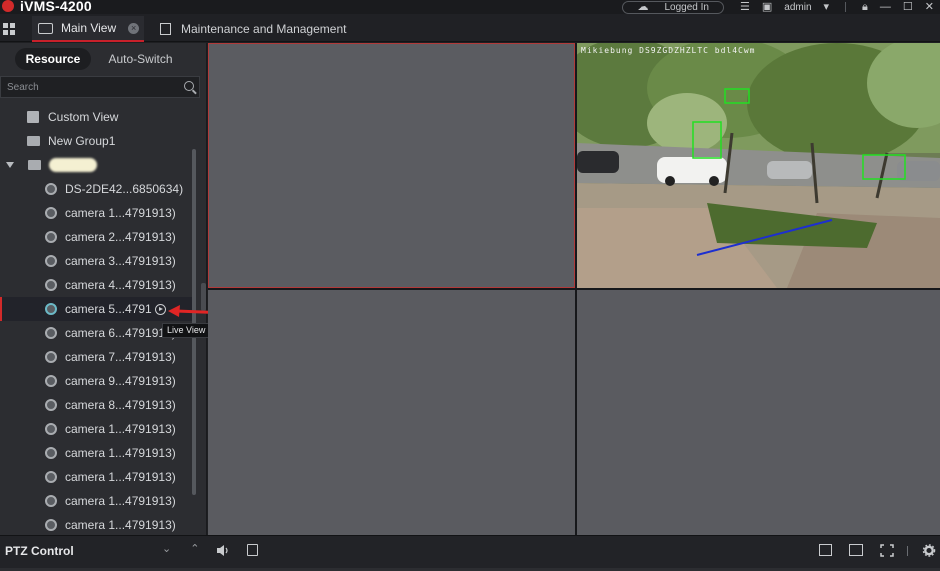 The image size is (940, 571). I want to click on app-title: iVMS-4200, so click(56, 7).